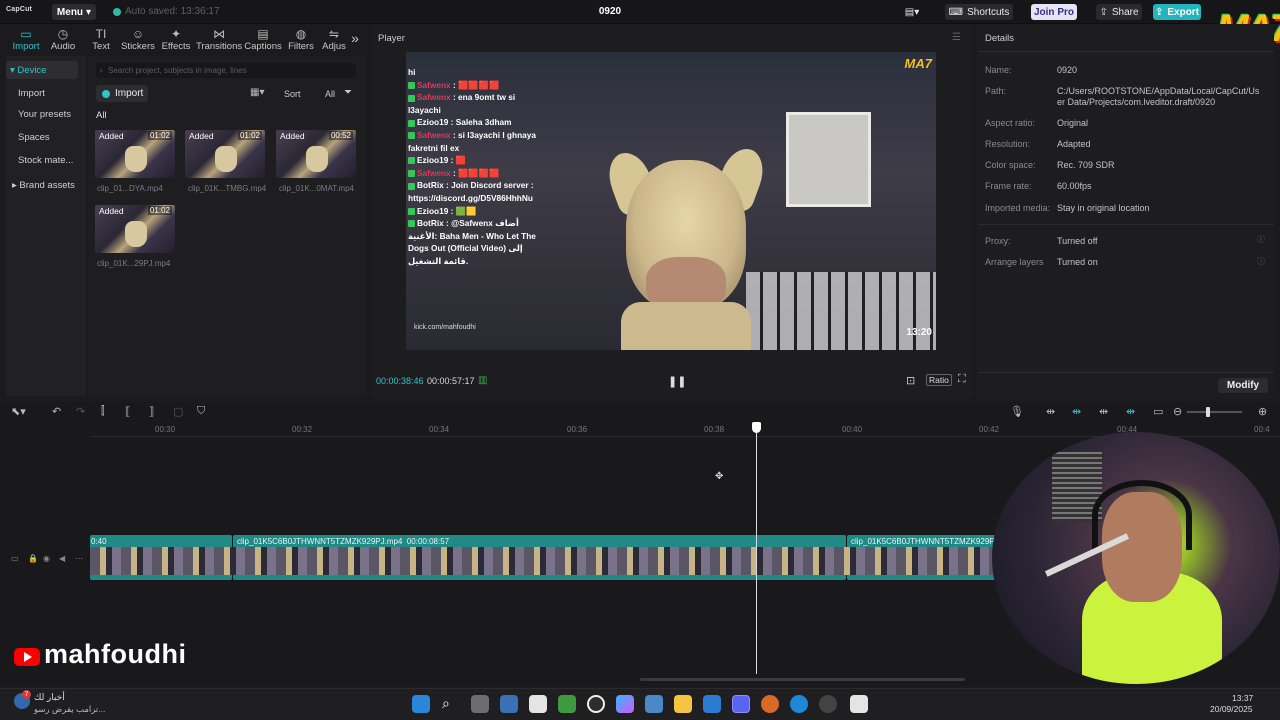 This screenshot has height=720, width=1280. Describe the element at coordinates (1214, 412) in the screenshot. I see `zoom-slider` at that location.